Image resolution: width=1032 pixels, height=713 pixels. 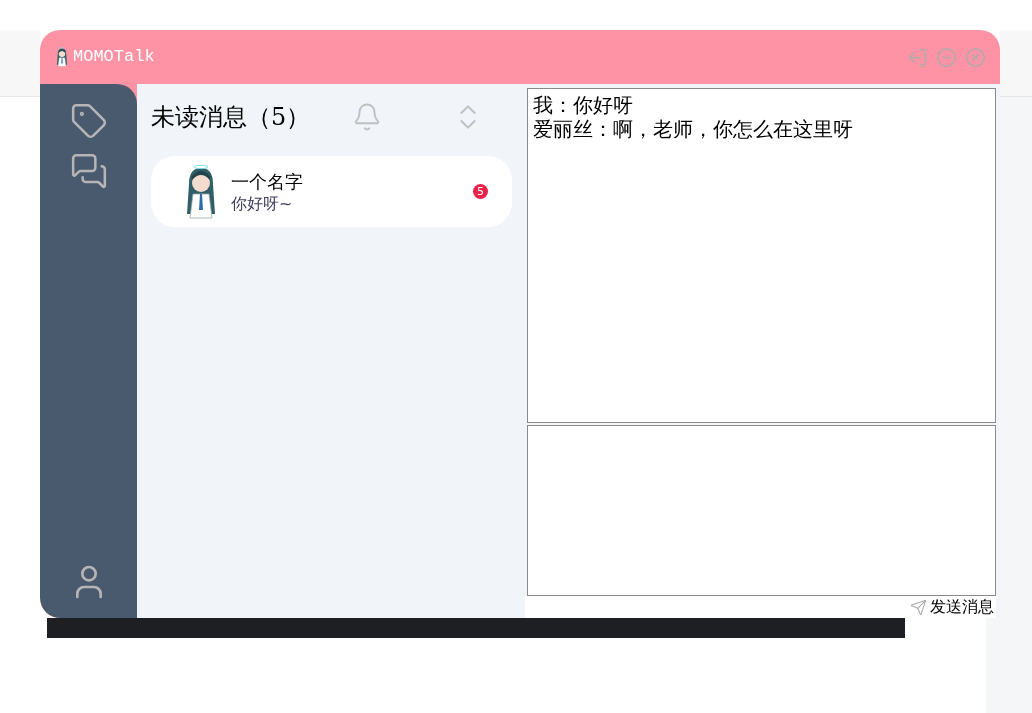 What do you see at coordinates (88, 171) in the screenshot?
I see `messages-icon` at bounding box center [88, 171].